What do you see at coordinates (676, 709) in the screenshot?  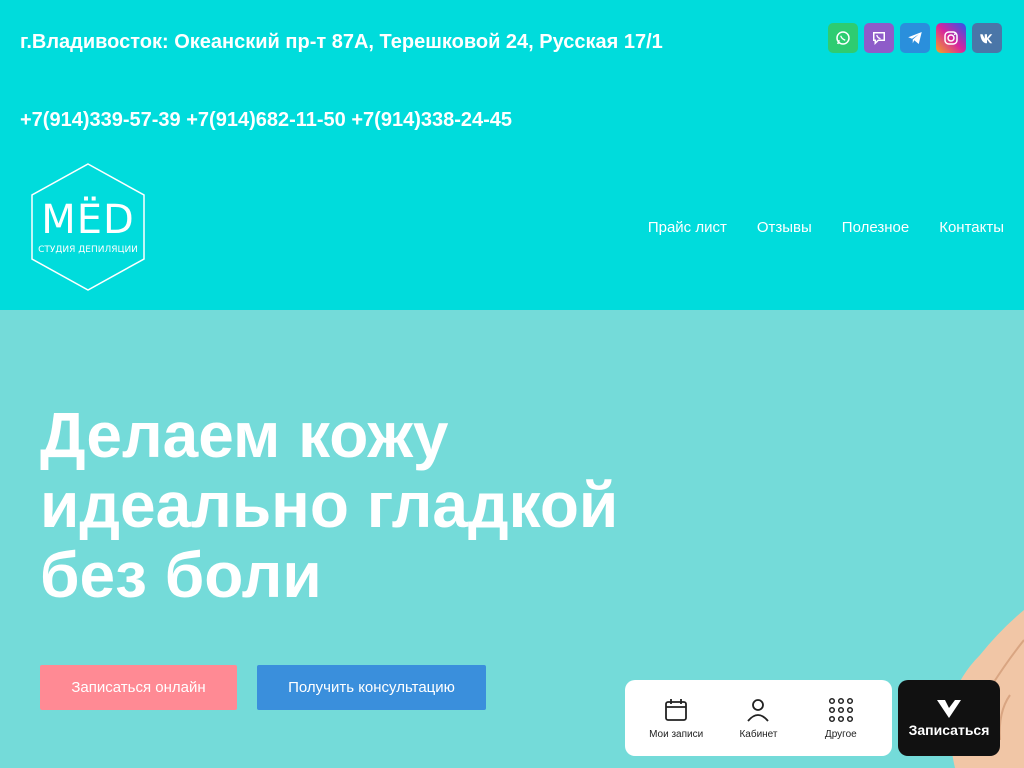 I see `calendar-icon` at bounding box center [676, 709].